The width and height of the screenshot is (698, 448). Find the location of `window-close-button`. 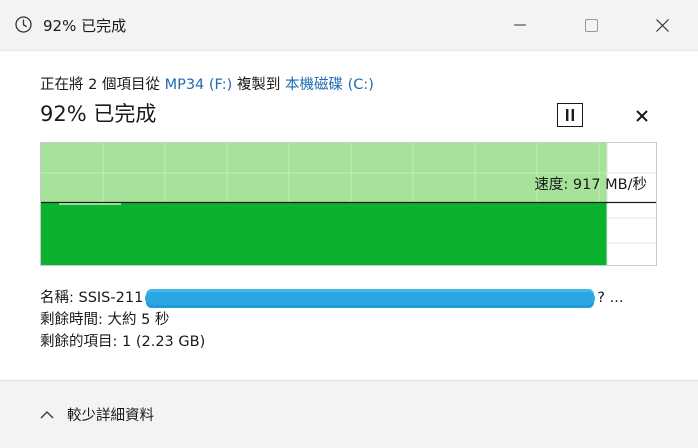

window-close-button is located at coordinates (662, 25).